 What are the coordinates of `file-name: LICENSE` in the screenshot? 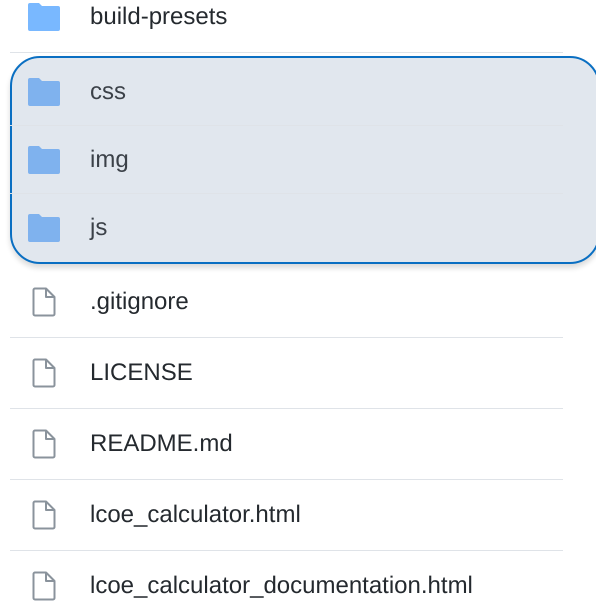 It's located at (141, 373).